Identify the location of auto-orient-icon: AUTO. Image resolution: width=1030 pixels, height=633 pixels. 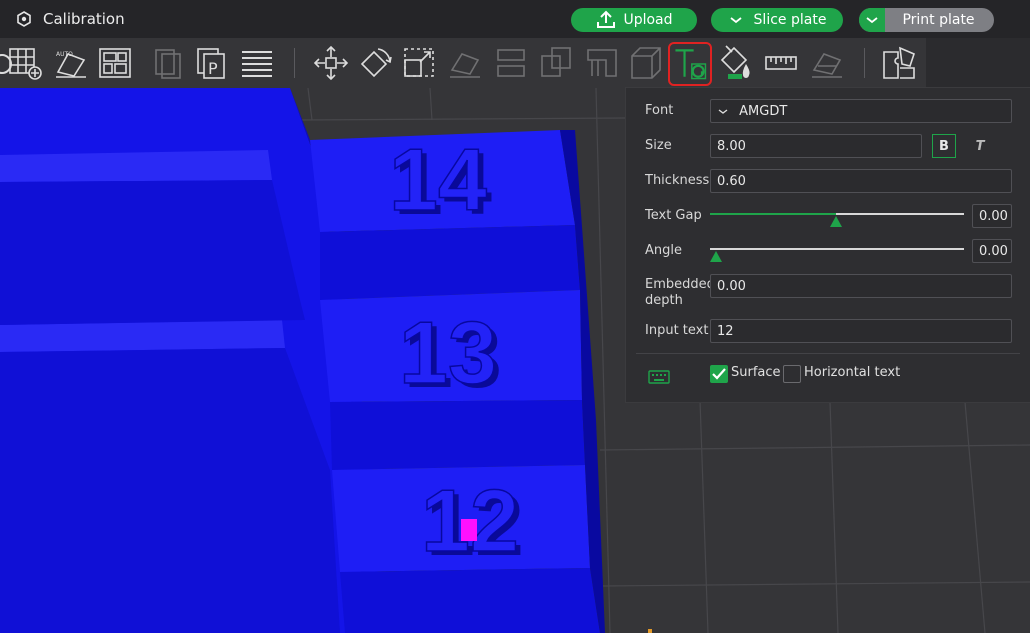
(71, 63).